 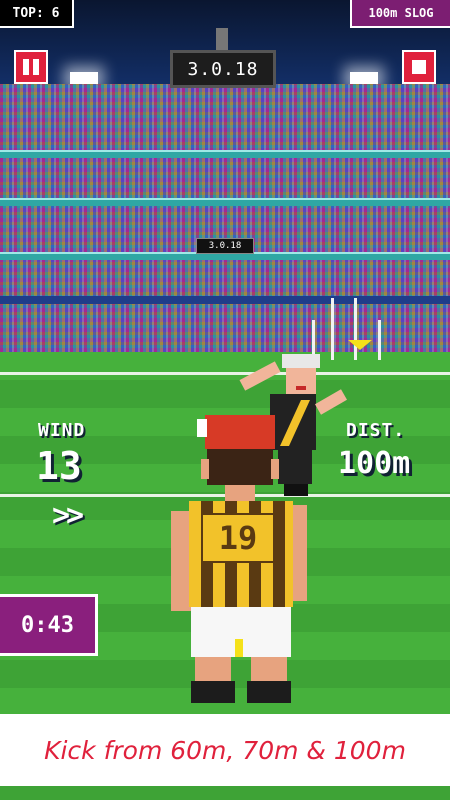 What do you see at coordinates (400, 14) in the screenshot?
I see `game-mode-label: 100m SLOG` at bounding box center [400, 14].